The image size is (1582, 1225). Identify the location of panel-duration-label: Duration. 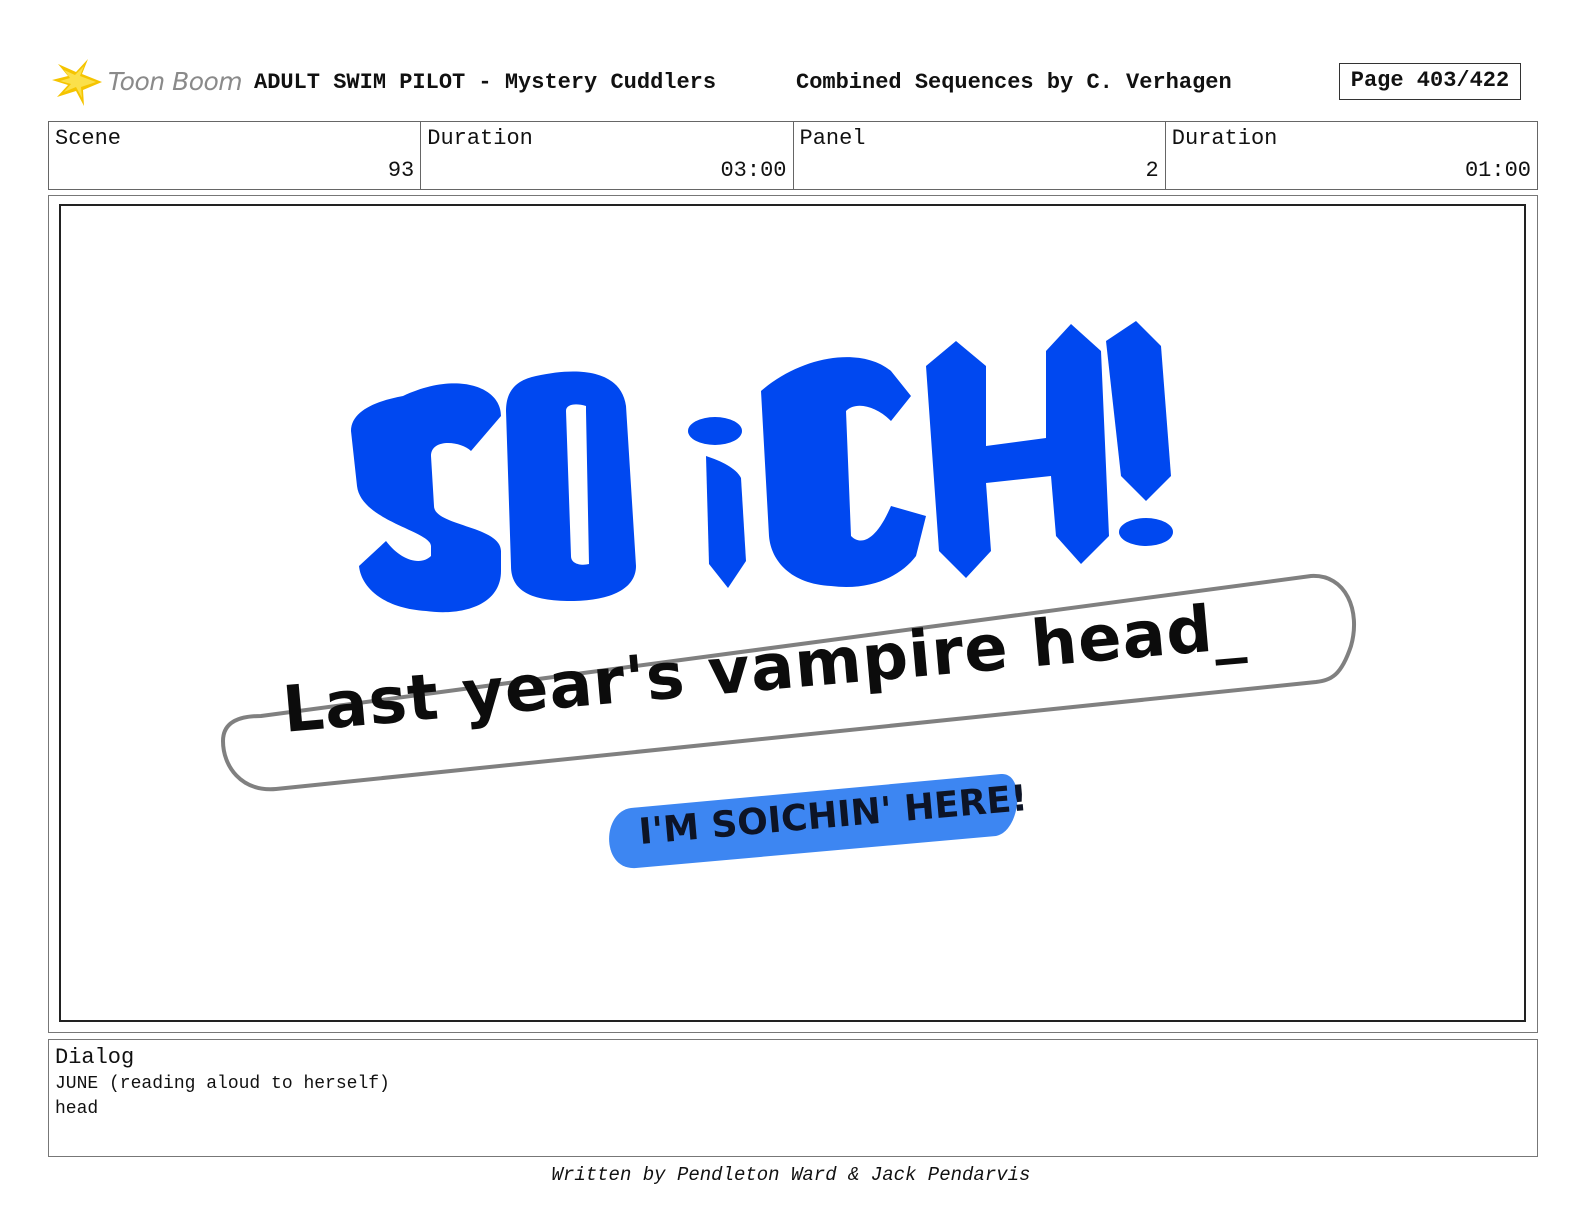
(1224, 138).